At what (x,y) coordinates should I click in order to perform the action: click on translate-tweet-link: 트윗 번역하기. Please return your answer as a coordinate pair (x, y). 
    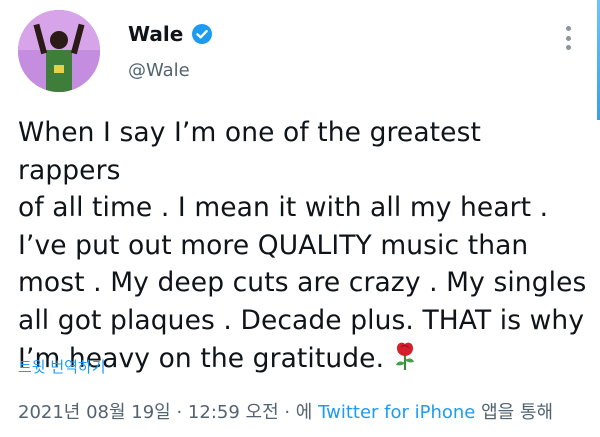
    Looking at the image, I should click on (62, 366).